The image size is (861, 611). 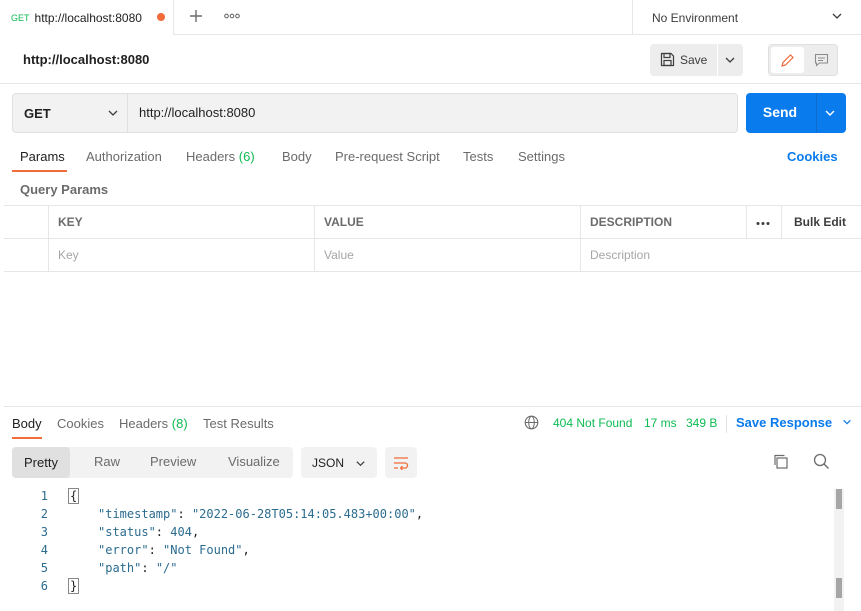 What do you see at coordinates (181, 222) in the screenshot?
I see `column-header-key: KEY` at bounding box center [181, 222].